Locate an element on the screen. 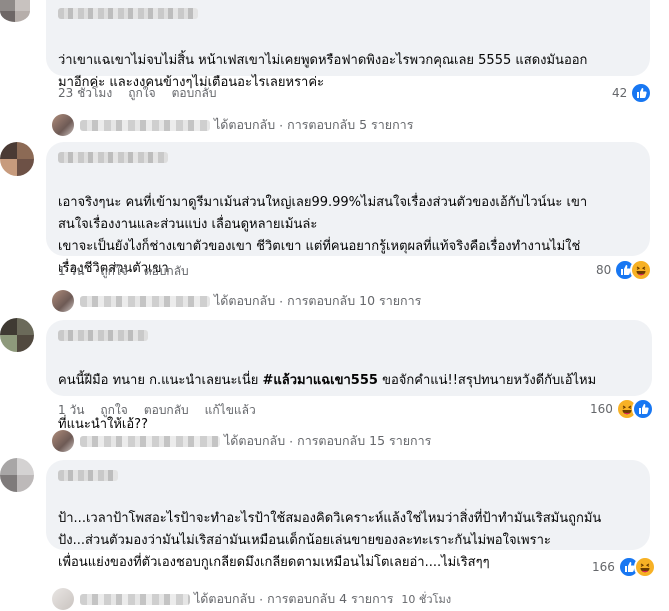  comment-actions: 1 วัน ถูกใจ ตอบกลับ is located at coordinates (131, 271).